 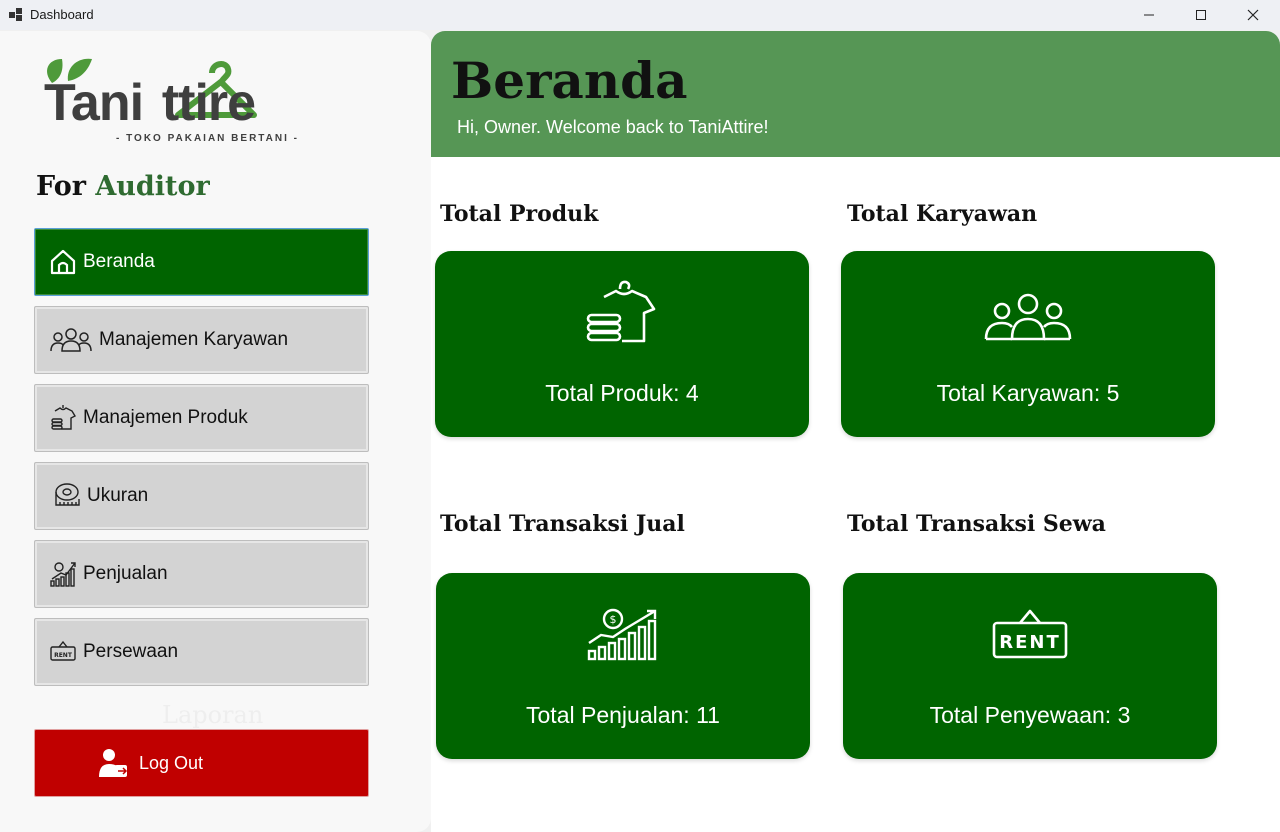 I want to click on measuring-tape-icon, so click(x=67, y=494).